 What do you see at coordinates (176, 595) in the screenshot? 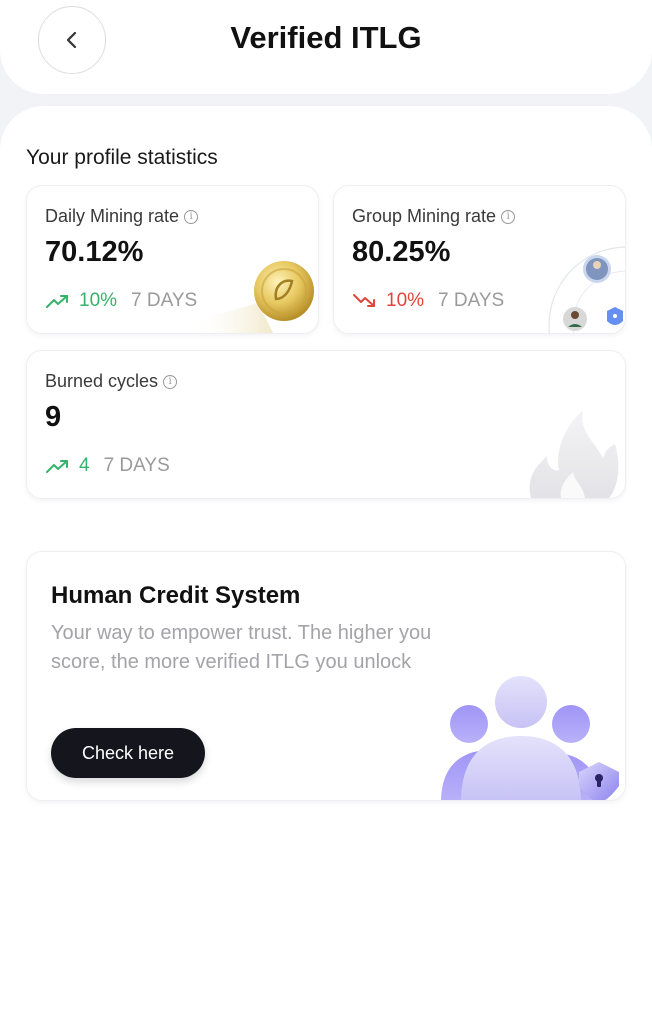
I see `credit-title: Human Credit System` at bounding box center [176, 595].